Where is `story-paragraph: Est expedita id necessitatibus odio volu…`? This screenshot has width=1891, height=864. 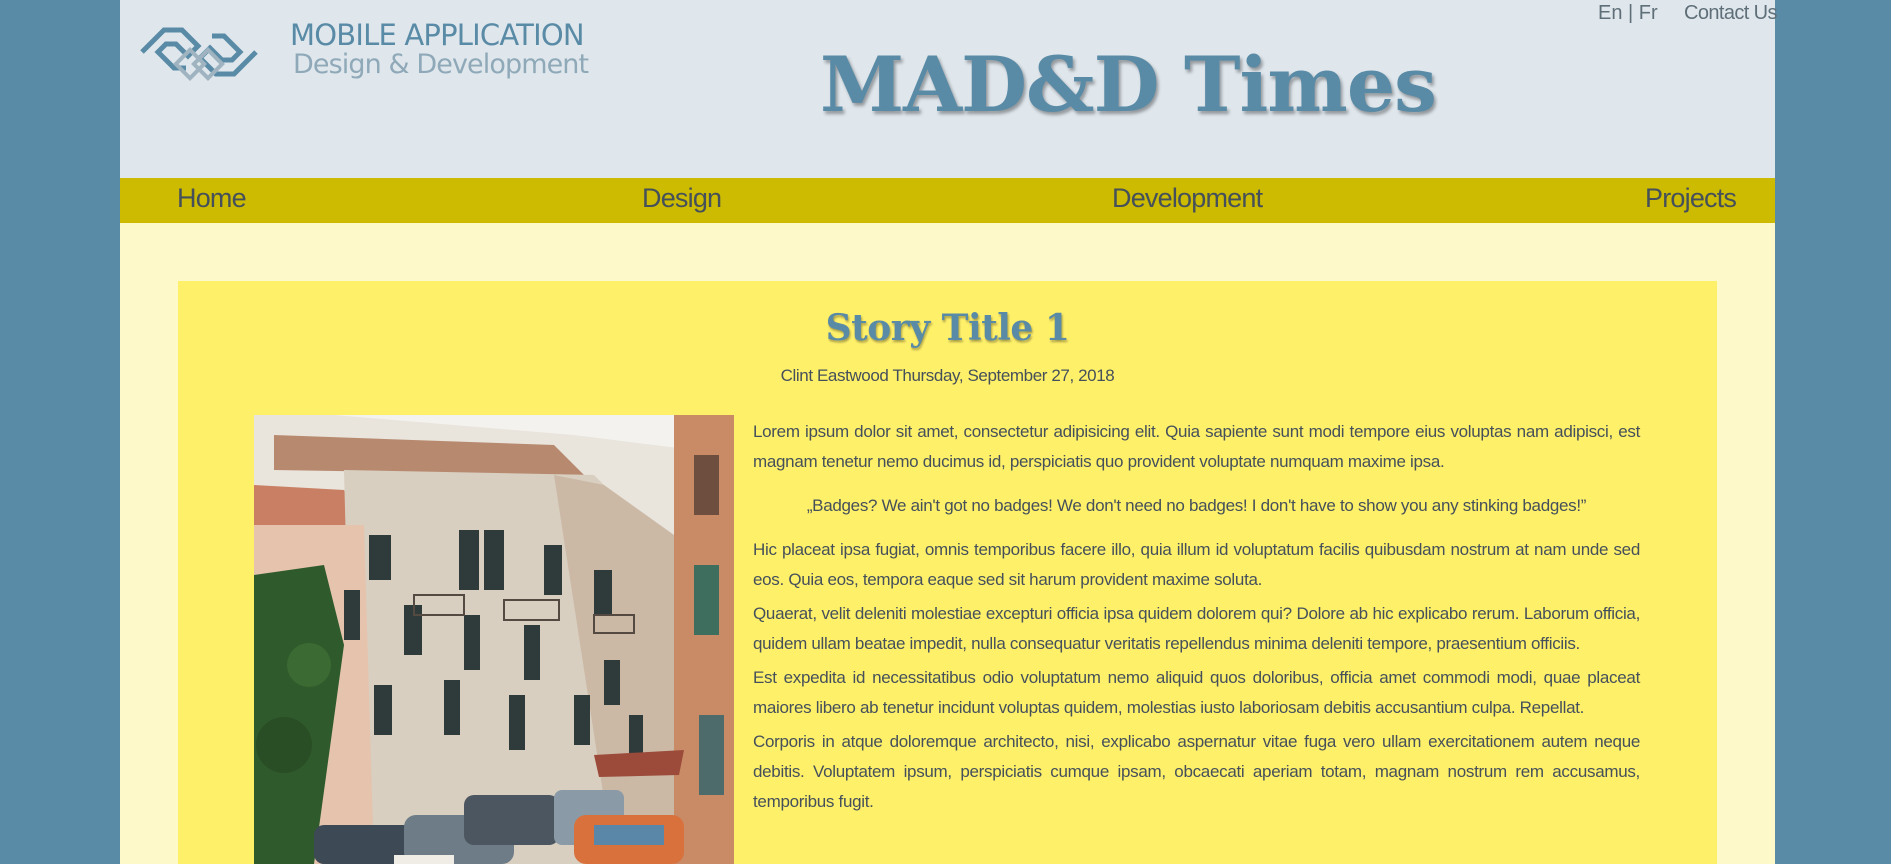
story-paragraph: Est expedita id necessitatibus odio volu… is located at coordinates (1196, 692).